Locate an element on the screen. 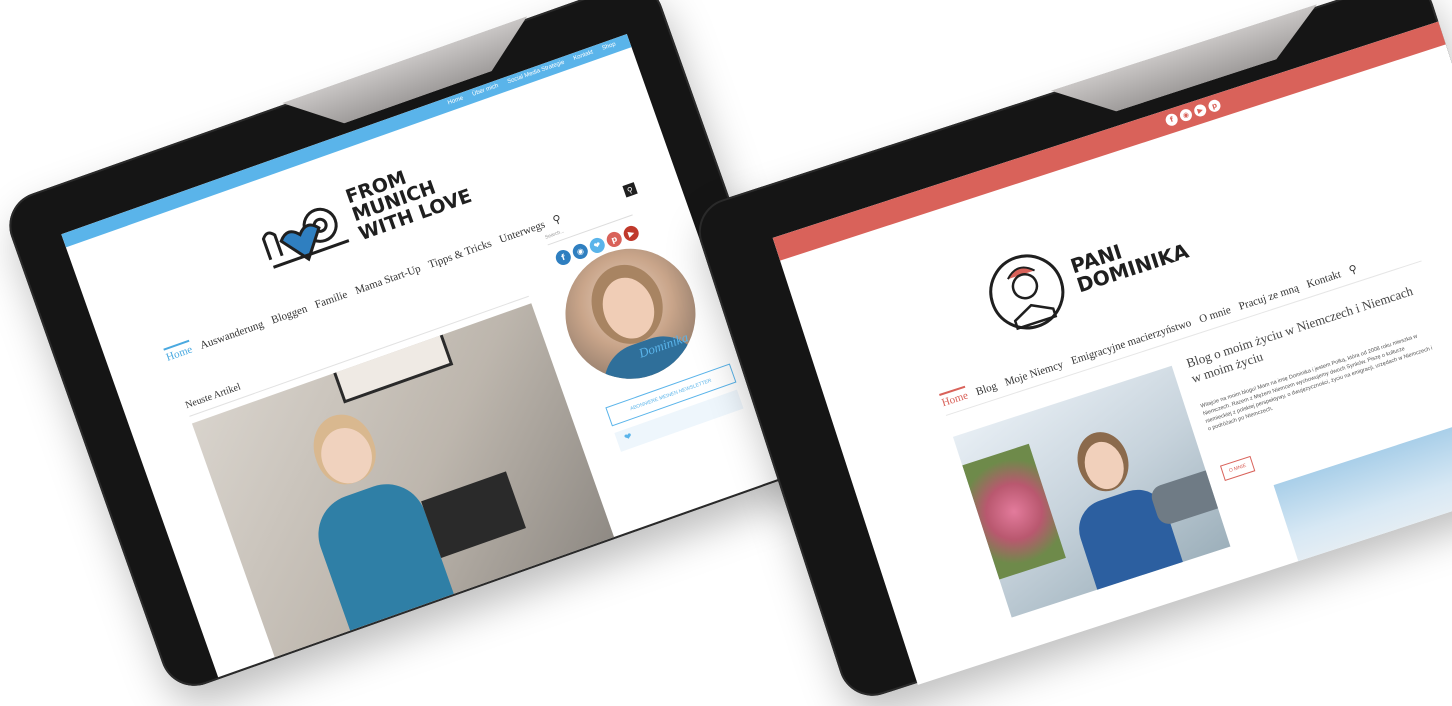 Image resolution: width=1452 pixels, height=706 pixels. search-button: ⚲ is located at coordinates (630, 190).